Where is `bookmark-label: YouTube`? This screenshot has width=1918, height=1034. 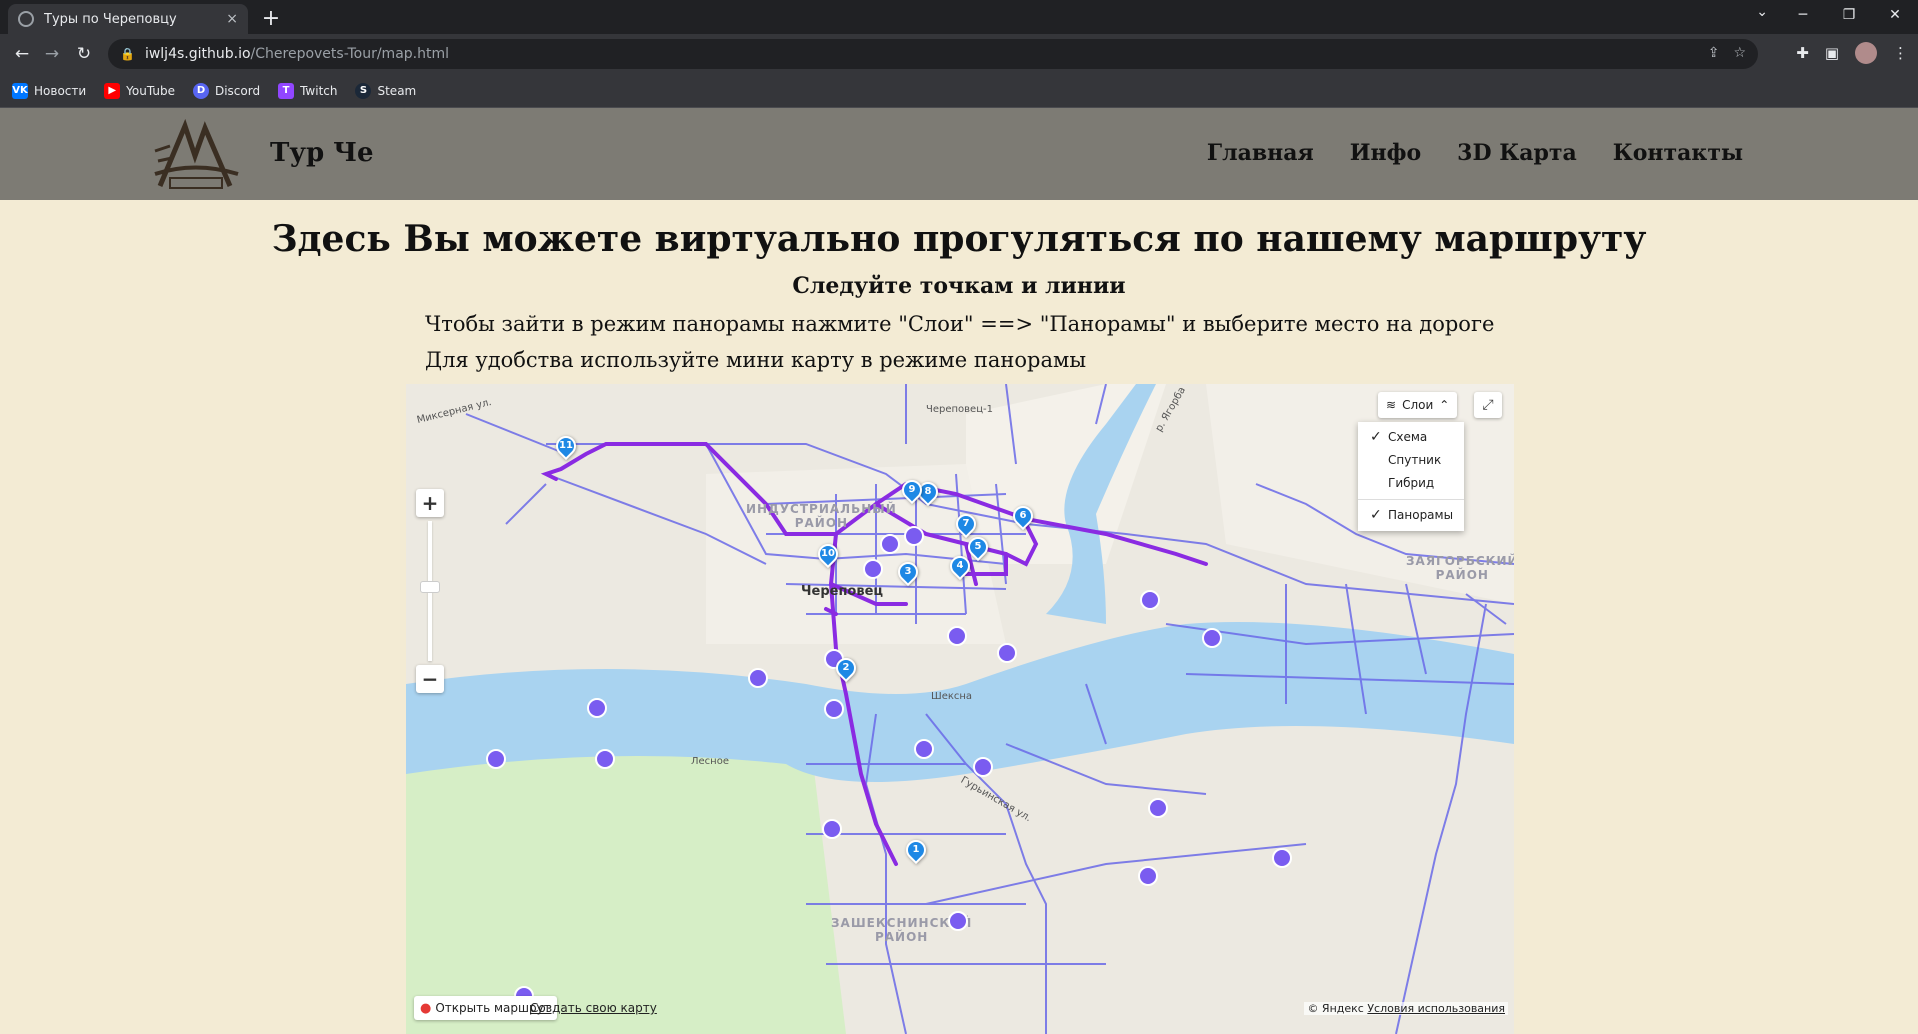 bookmark-label: YouTube is located at coordinates (150, 90).